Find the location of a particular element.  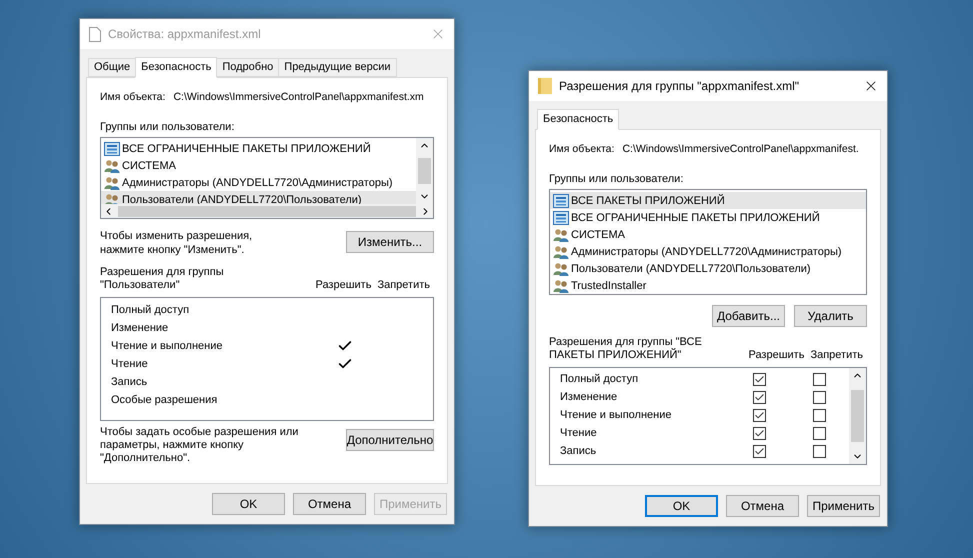

group-list-item: TrustedInstaller is located at coordinates (708, 285).